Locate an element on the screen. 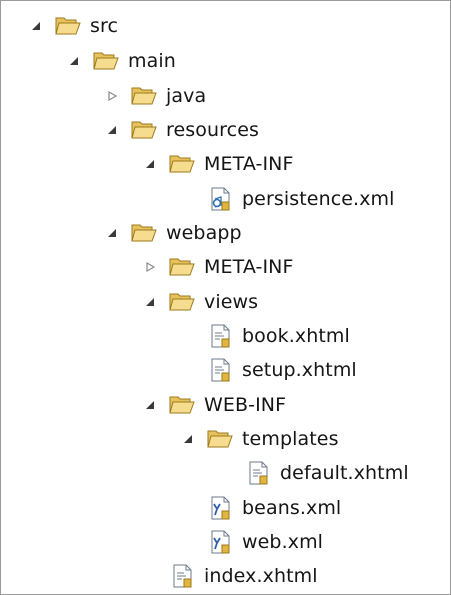 This screenshot has width=451, height=595. tree-item-java: java is located at coordinates (154, 96).